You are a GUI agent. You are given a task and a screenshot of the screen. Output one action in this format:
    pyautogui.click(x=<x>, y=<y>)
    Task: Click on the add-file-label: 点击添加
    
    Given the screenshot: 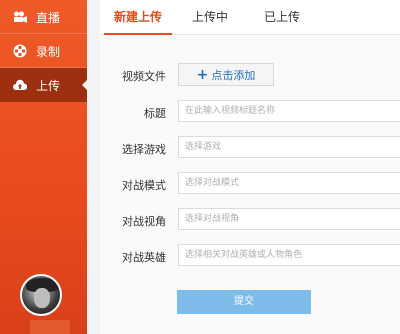 What is the action you would take?
    pyautogui.click(x=233, y=75)
    